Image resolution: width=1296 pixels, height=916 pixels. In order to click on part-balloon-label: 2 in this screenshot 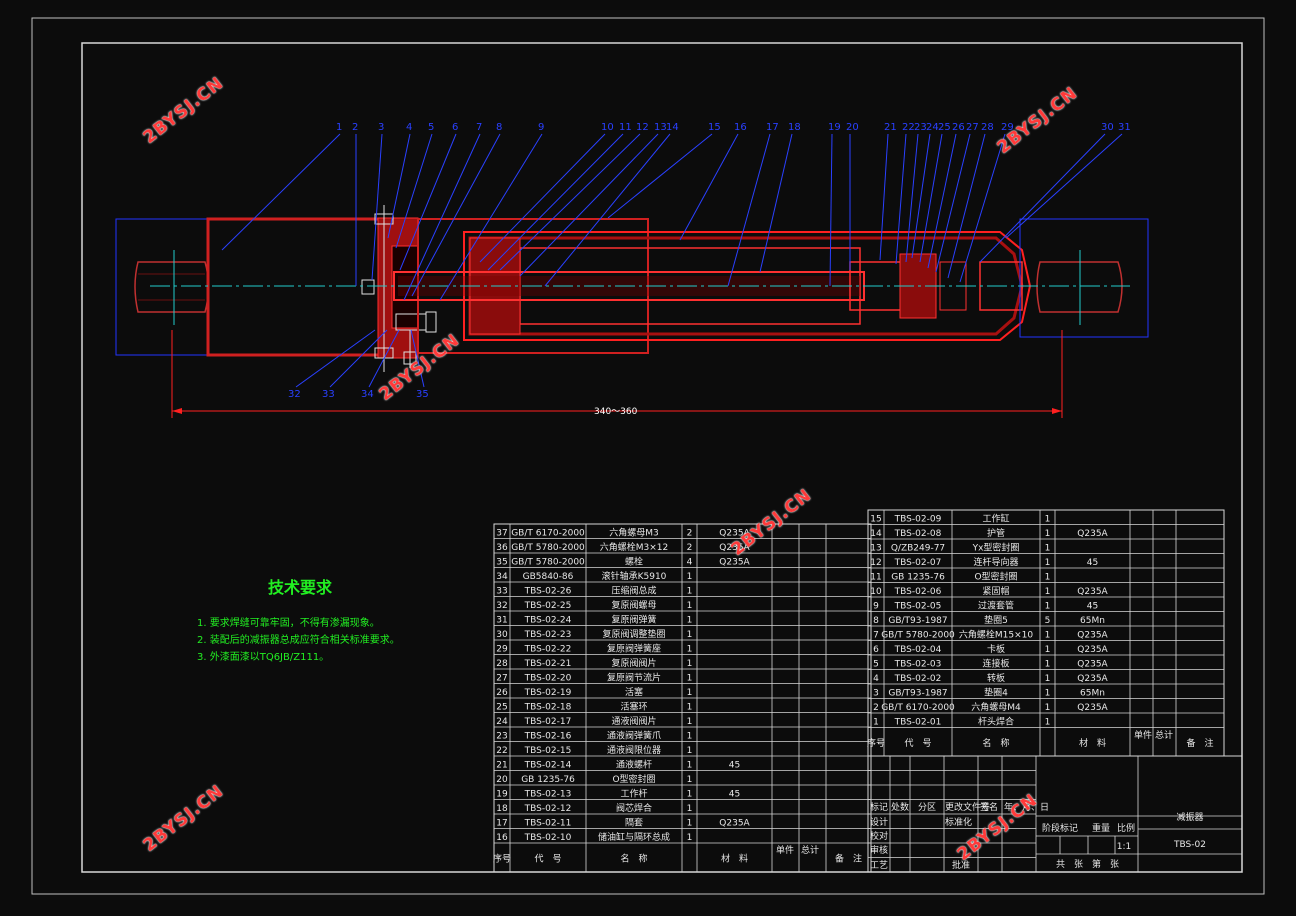, I will do `click(355, 127)`.